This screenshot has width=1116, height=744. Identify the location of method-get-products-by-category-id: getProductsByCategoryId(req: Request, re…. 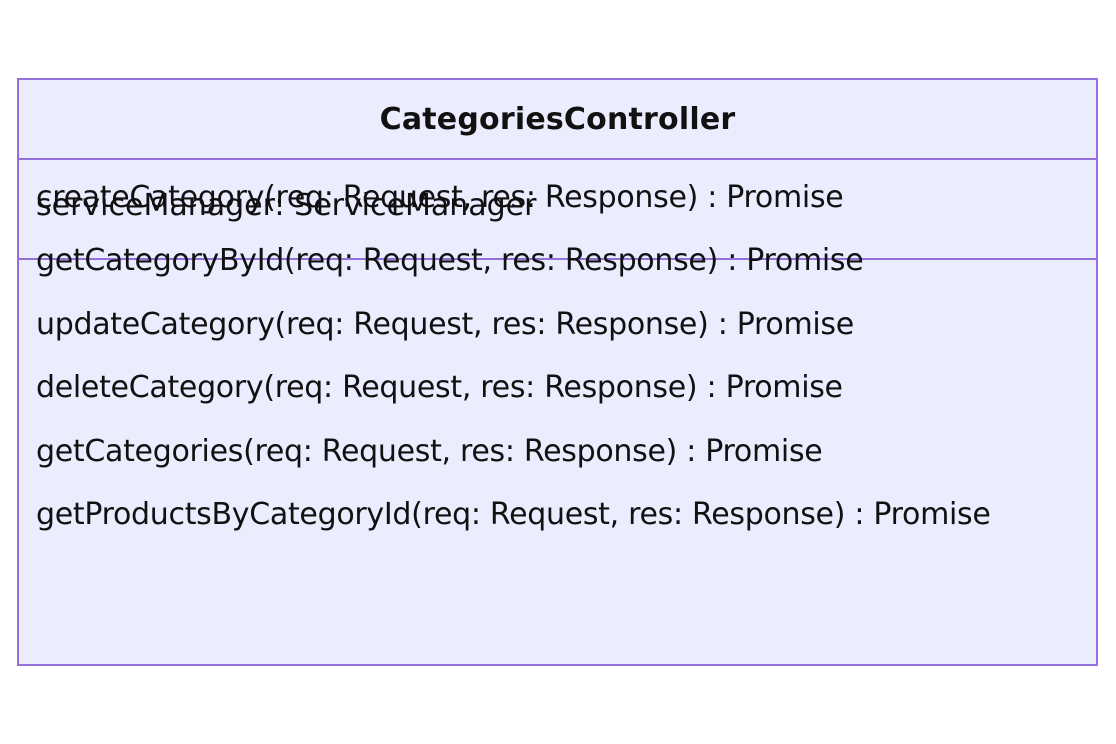
(513, 514).